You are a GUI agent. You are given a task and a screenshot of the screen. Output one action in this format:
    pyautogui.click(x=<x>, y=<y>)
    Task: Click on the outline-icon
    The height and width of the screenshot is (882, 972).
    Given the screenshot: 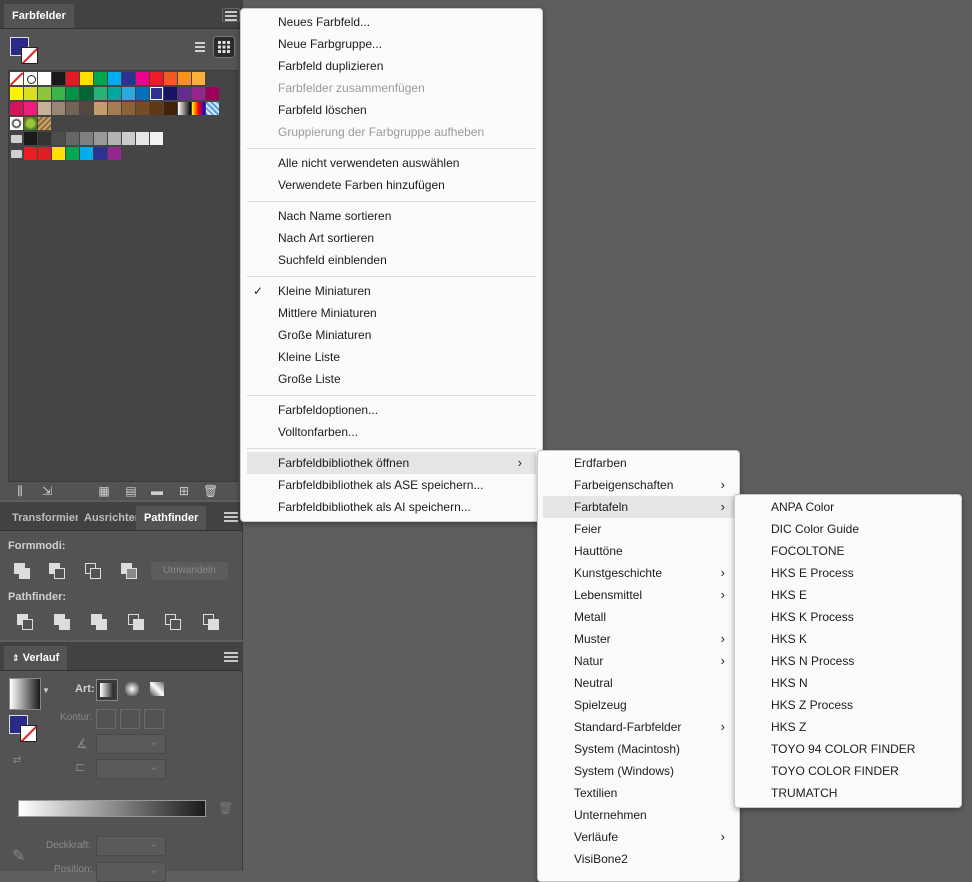 What is the action you would take?
    pyautogui.click(x=173, y=622)
    